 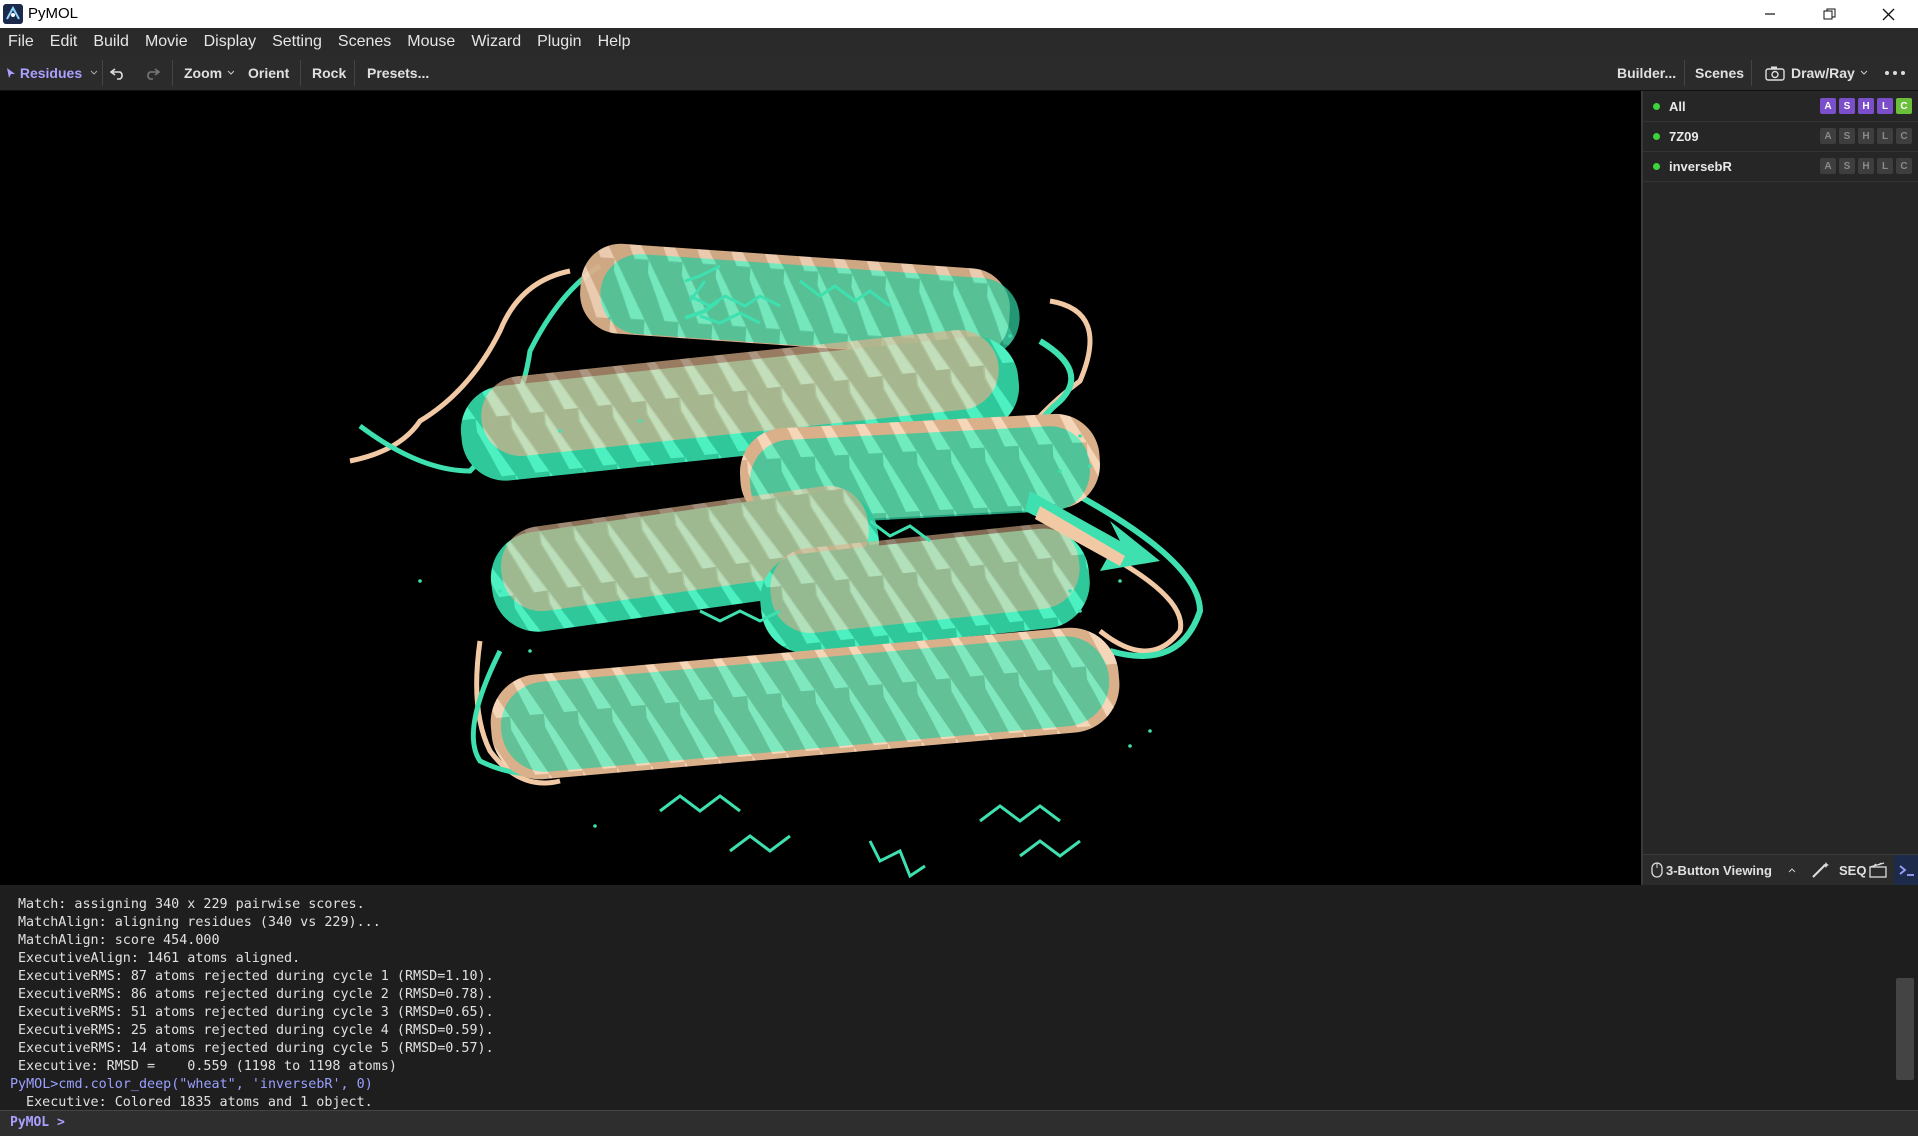 I want to click on undo-button, so click(x=120, y=73).